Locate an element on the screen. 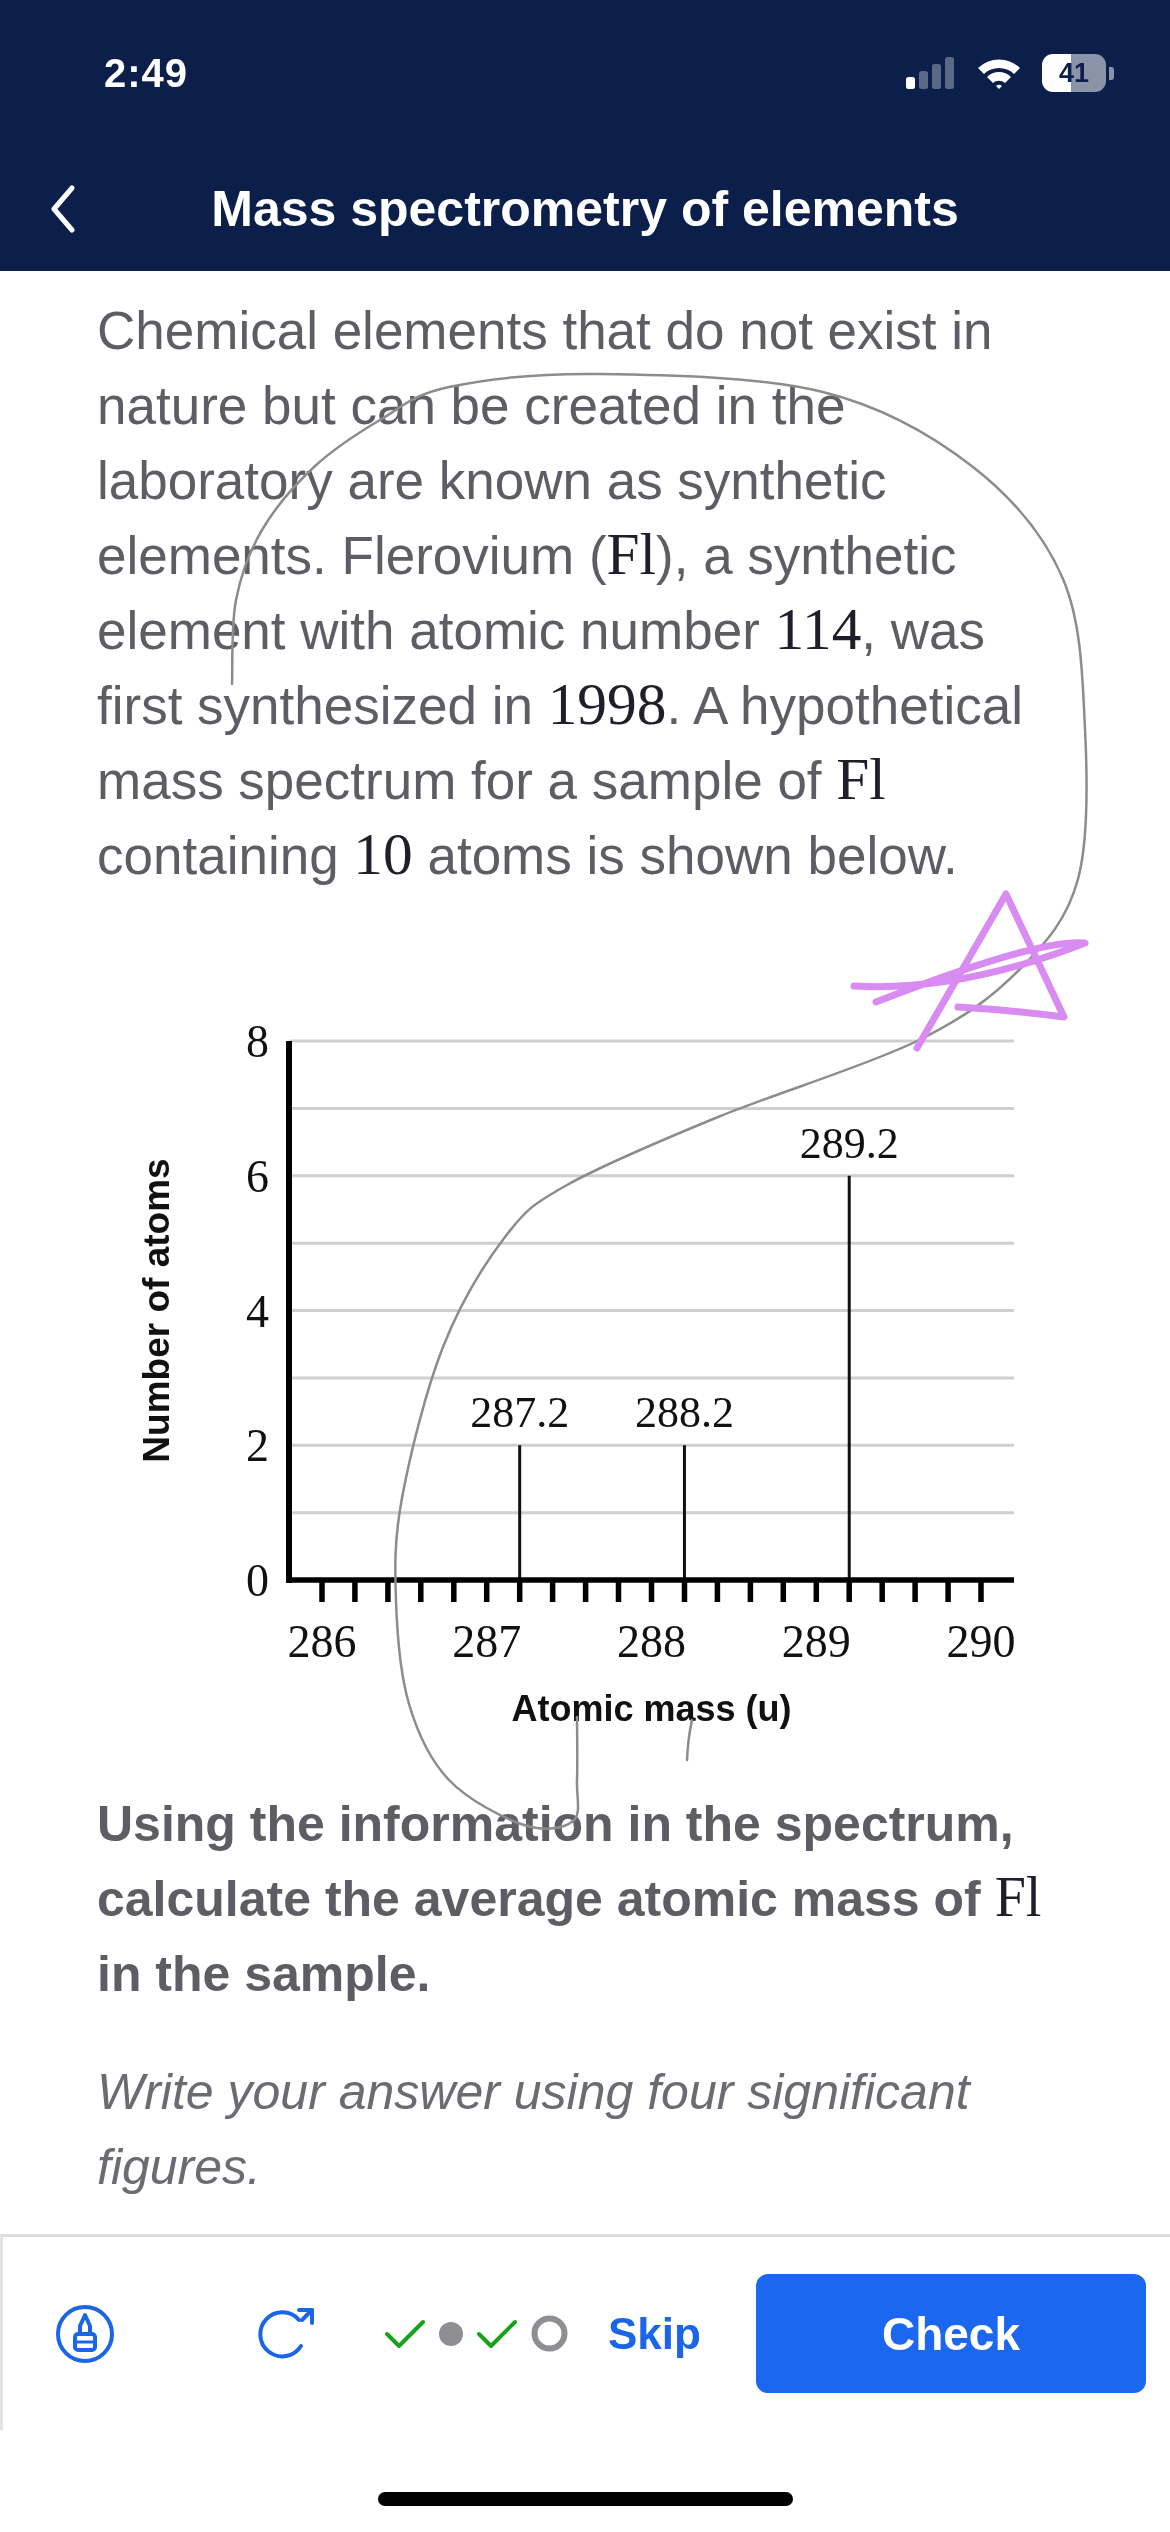  axis-tick-label: 6 is located at coordinates (257, 1176).